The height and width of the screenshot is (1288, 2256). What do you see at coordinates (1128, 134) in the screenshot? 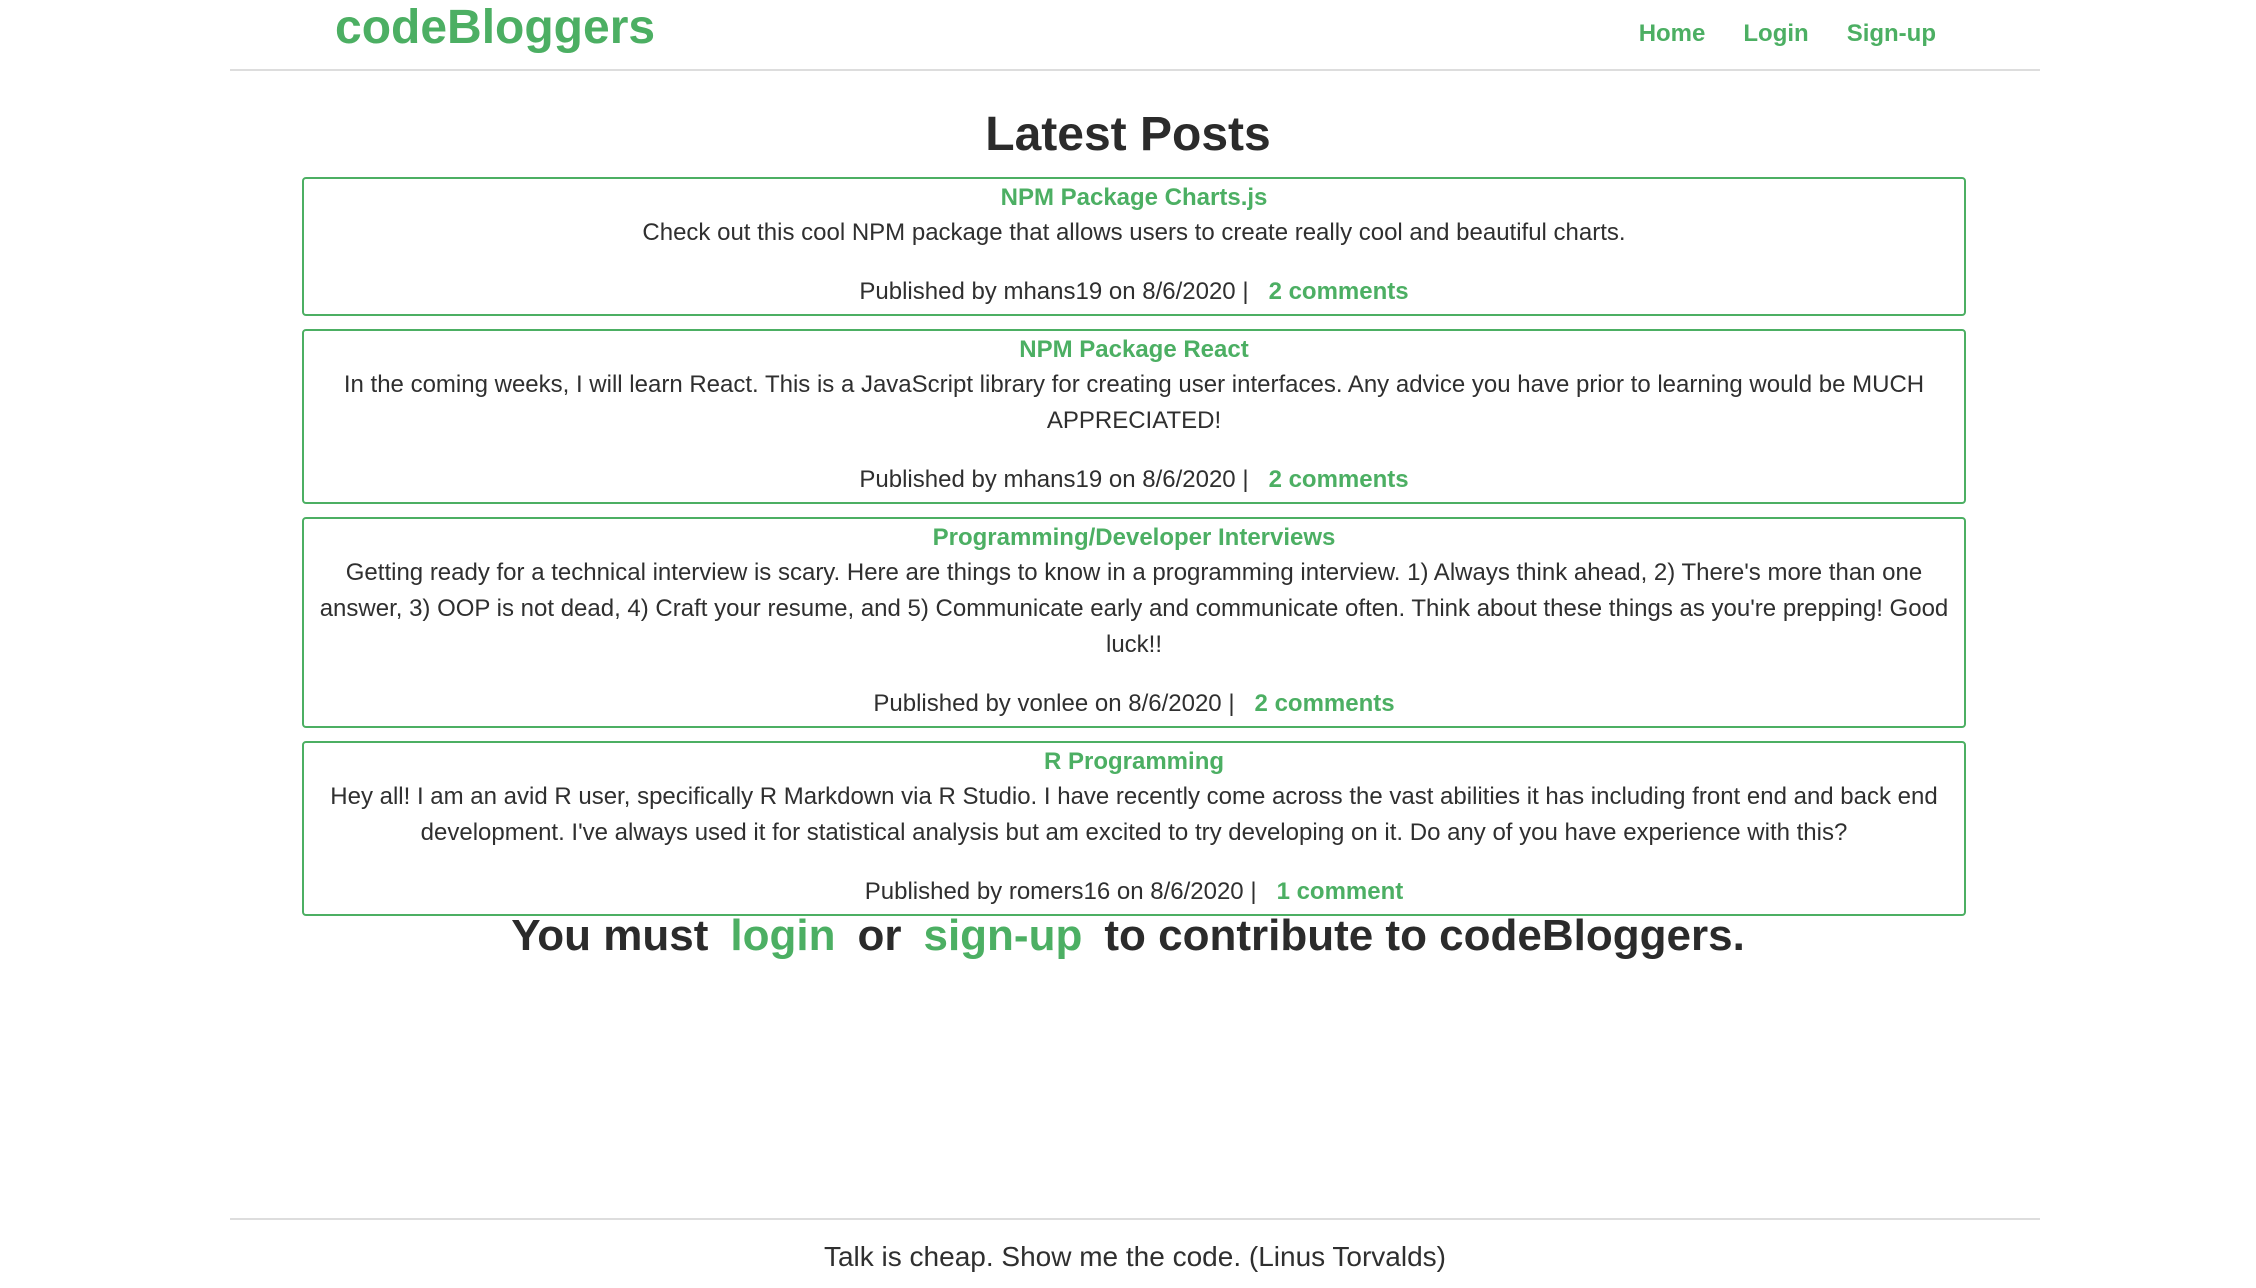
I see `page-title: Latest Posts` at bounding box center [1128, 134].